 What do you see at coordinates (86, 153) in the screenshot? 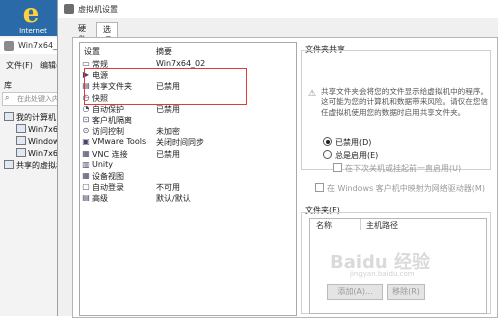
I see `vnc-icon: ▦` at bounding box center [86, 153].